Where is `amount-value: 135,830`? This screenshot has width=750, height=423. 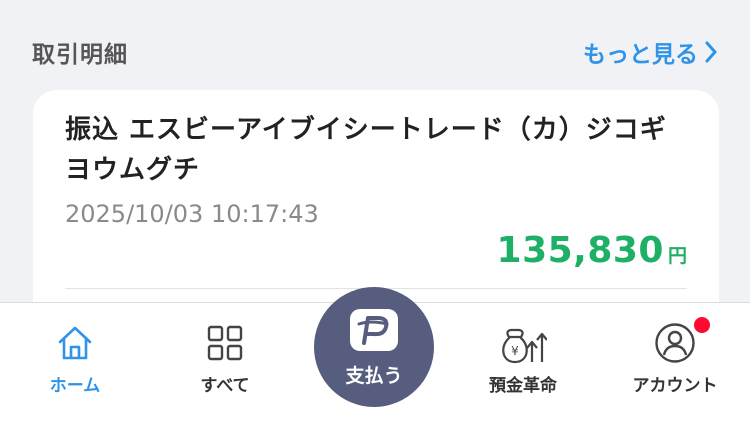
amount-value: 135,830 is located at coordinates (580, 250).